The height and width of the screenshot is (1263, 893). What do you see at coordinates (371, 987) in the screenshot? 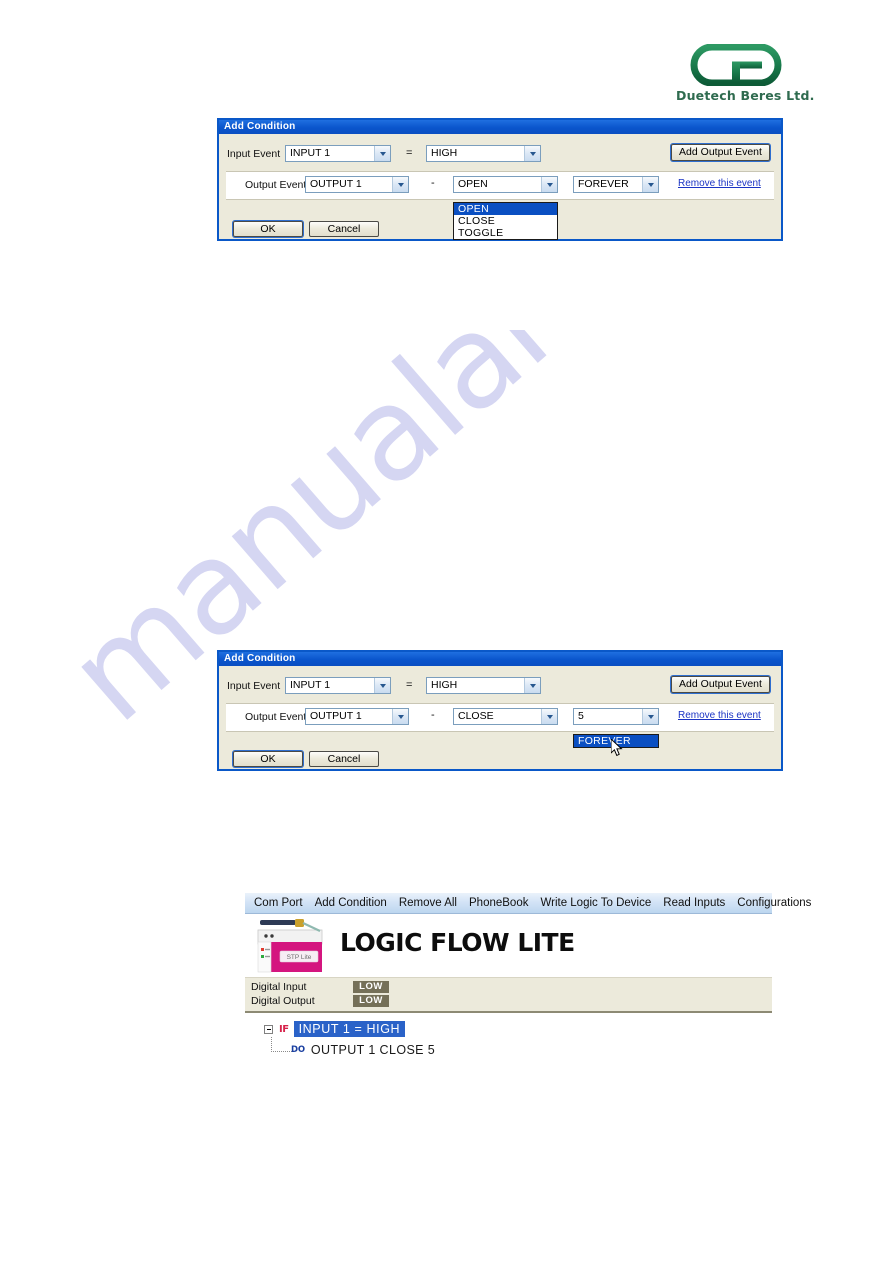
I see `digital-input-status-badge: LOW` at bounding box center [371, 987].